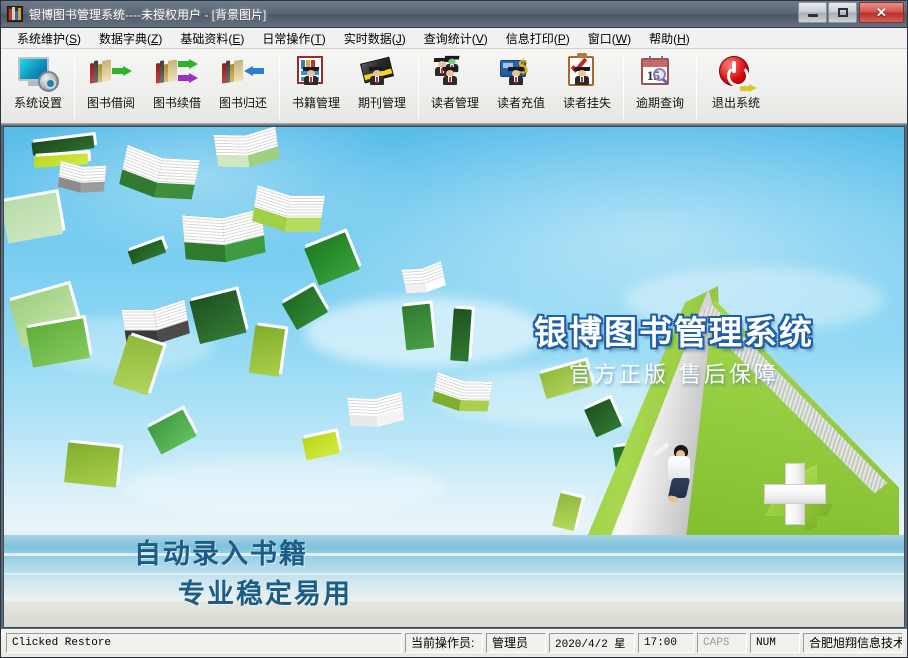 Image resolution: width=908 pixels, height=658 pixels. What do you see at coordinates (212, 38) in the screenshot?
I see `menu-item-basic-data: 基础资料(E)` at bounding box center [212, 38].